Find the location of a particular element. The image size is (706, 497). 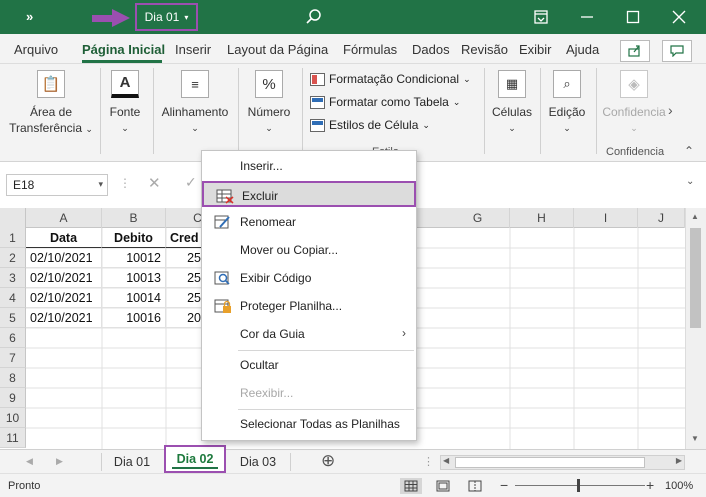

zoom-slider is located at coordinates (580, 485).